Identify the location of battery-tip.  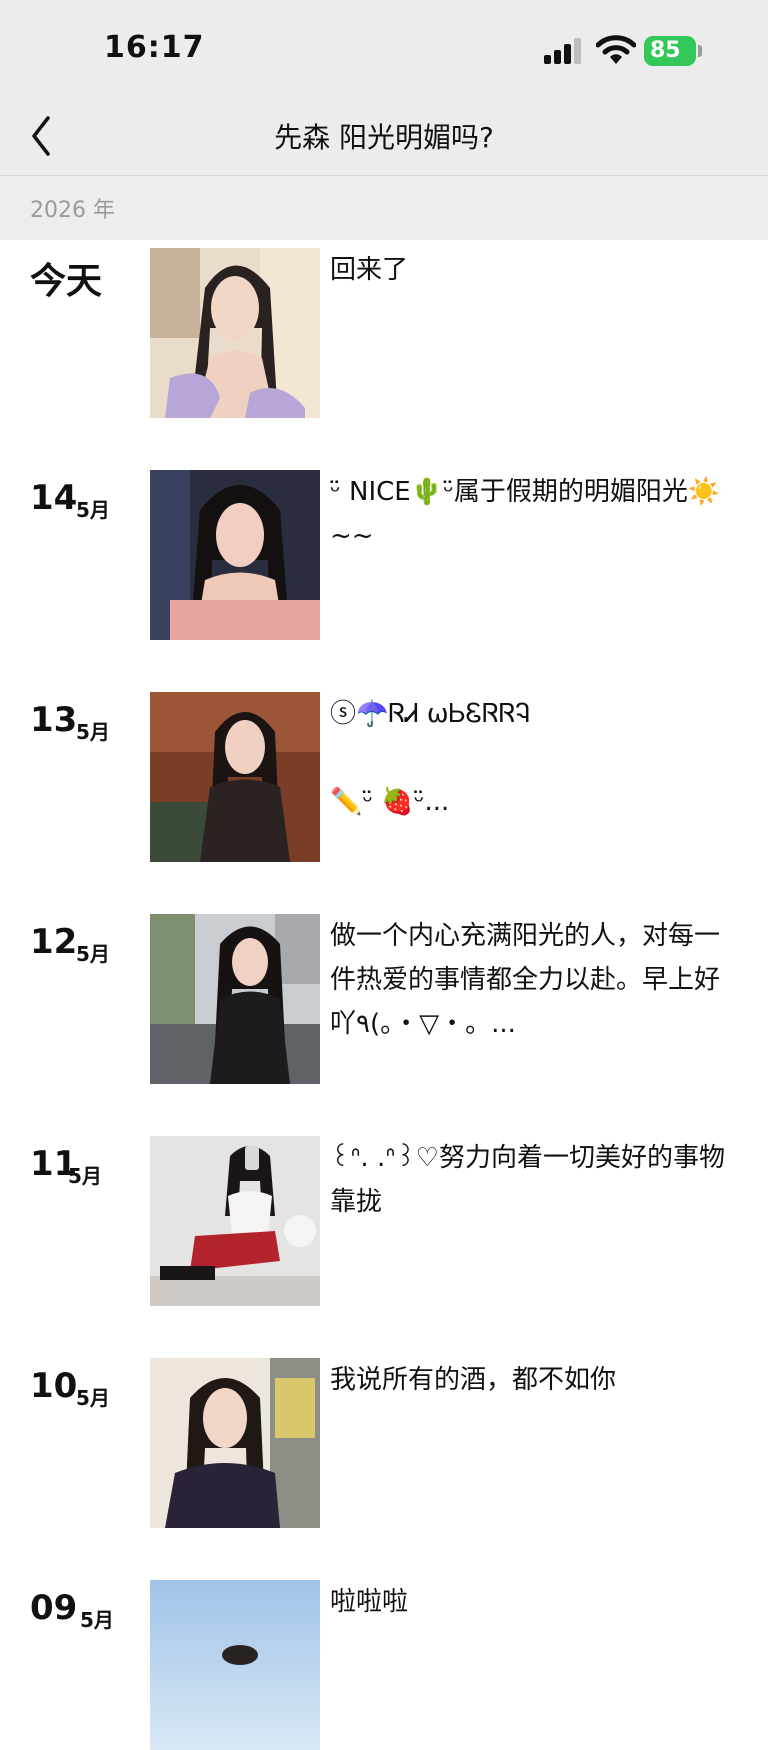
(700, 51).